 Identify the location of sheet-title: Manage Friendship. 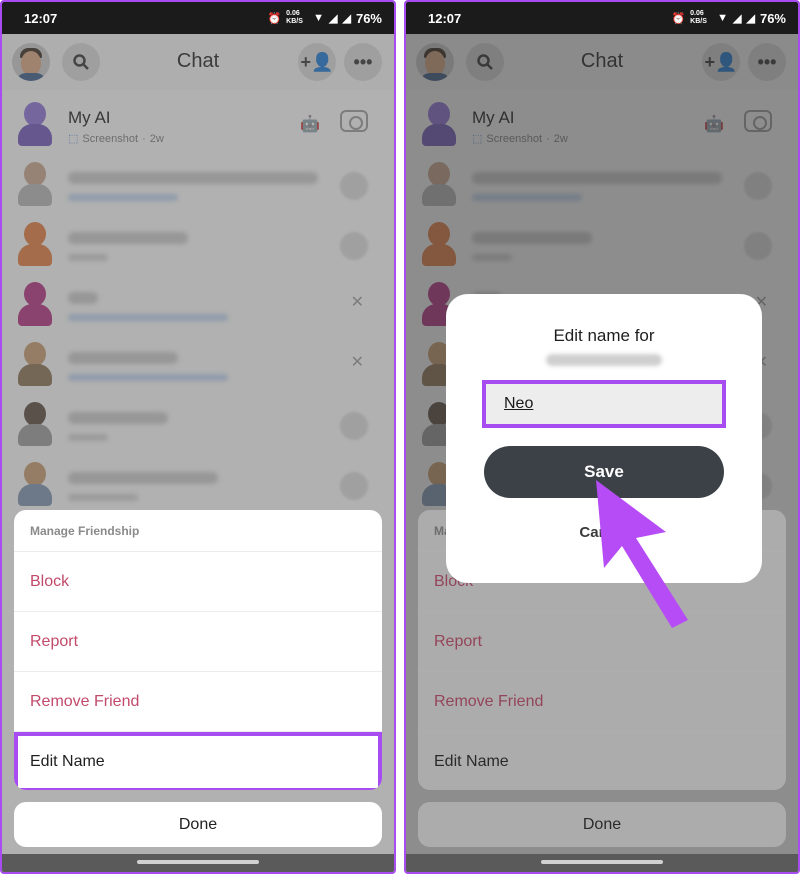
(198, 531).